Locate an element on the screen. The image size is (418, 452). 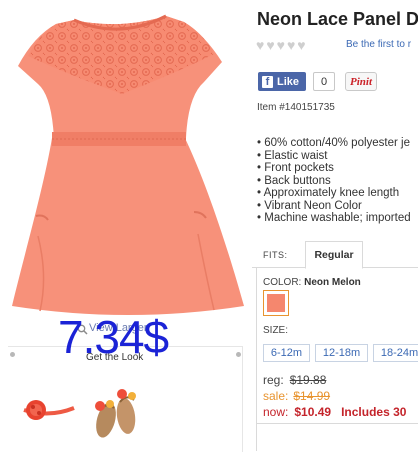
item-number: Item #140151735 is located at coordinates (296, 107).